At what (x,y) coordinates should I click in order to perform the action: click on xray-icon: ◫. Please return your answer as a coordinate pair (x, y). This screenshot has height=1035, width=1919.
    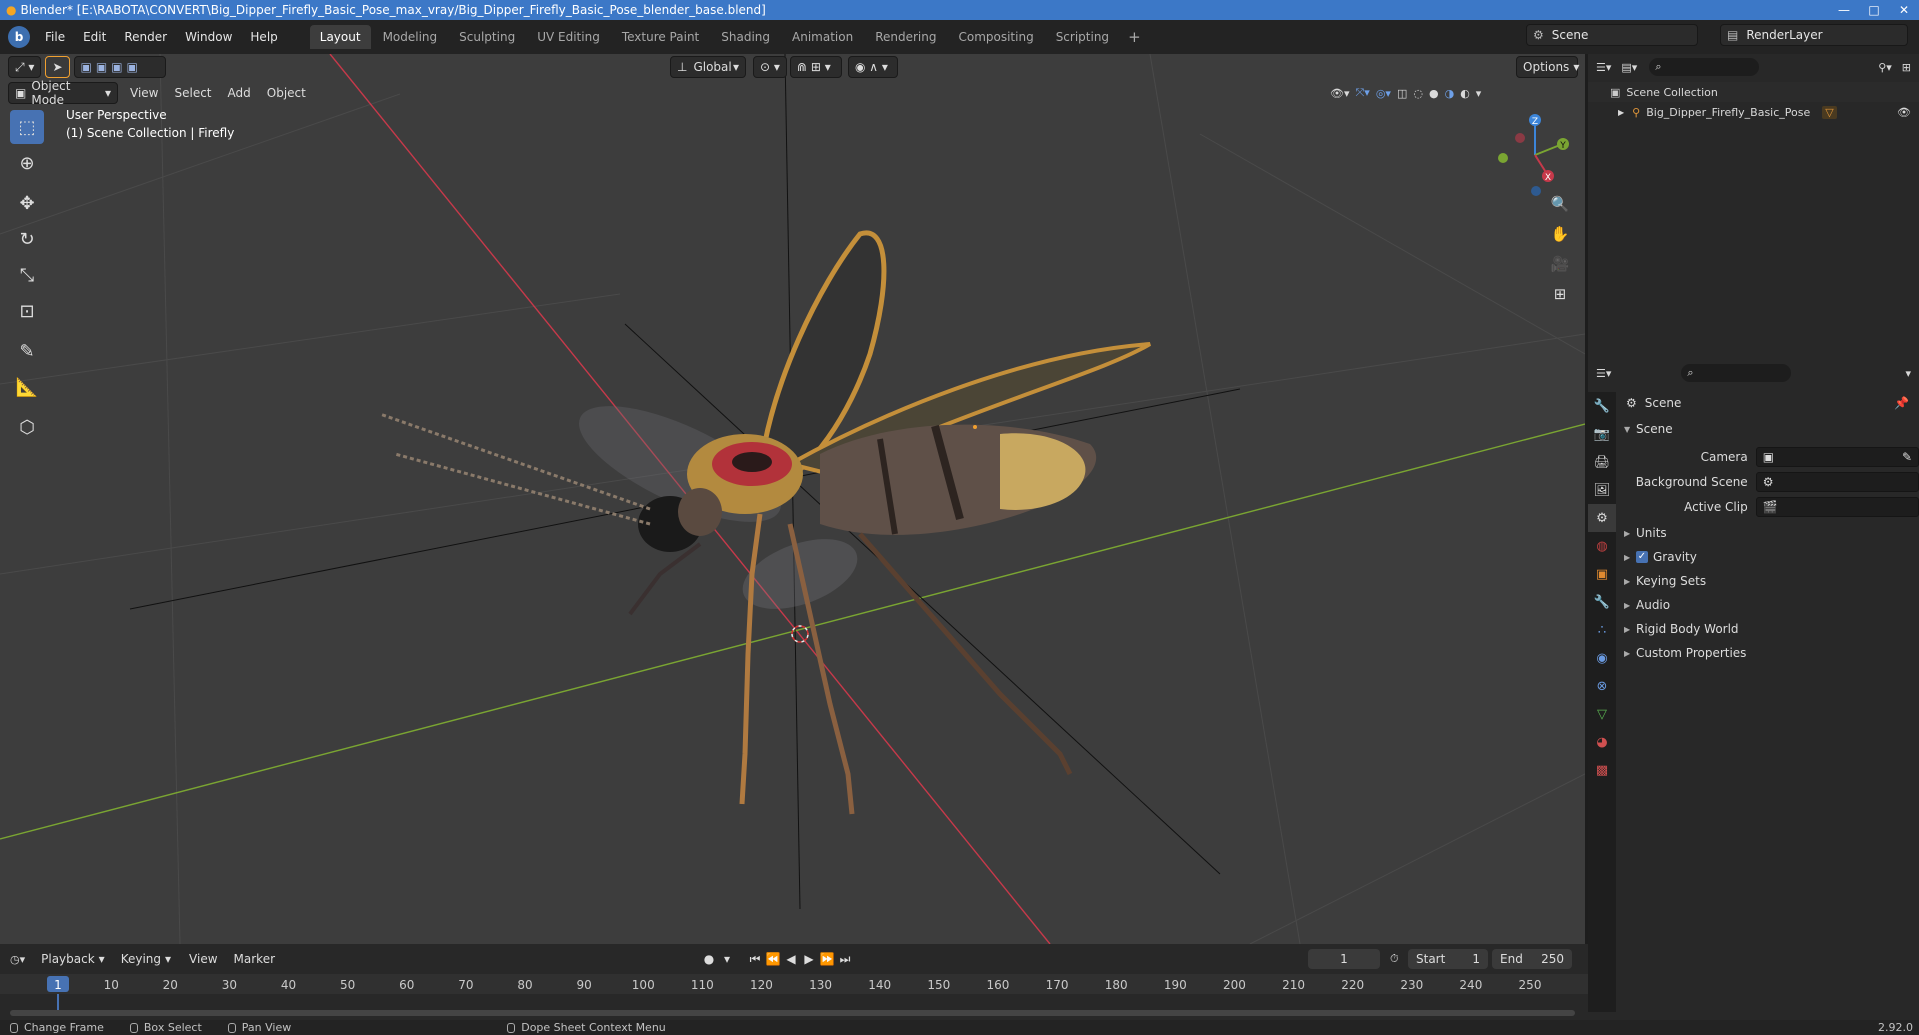
    Looking at the image, I should click on (1402, 93).